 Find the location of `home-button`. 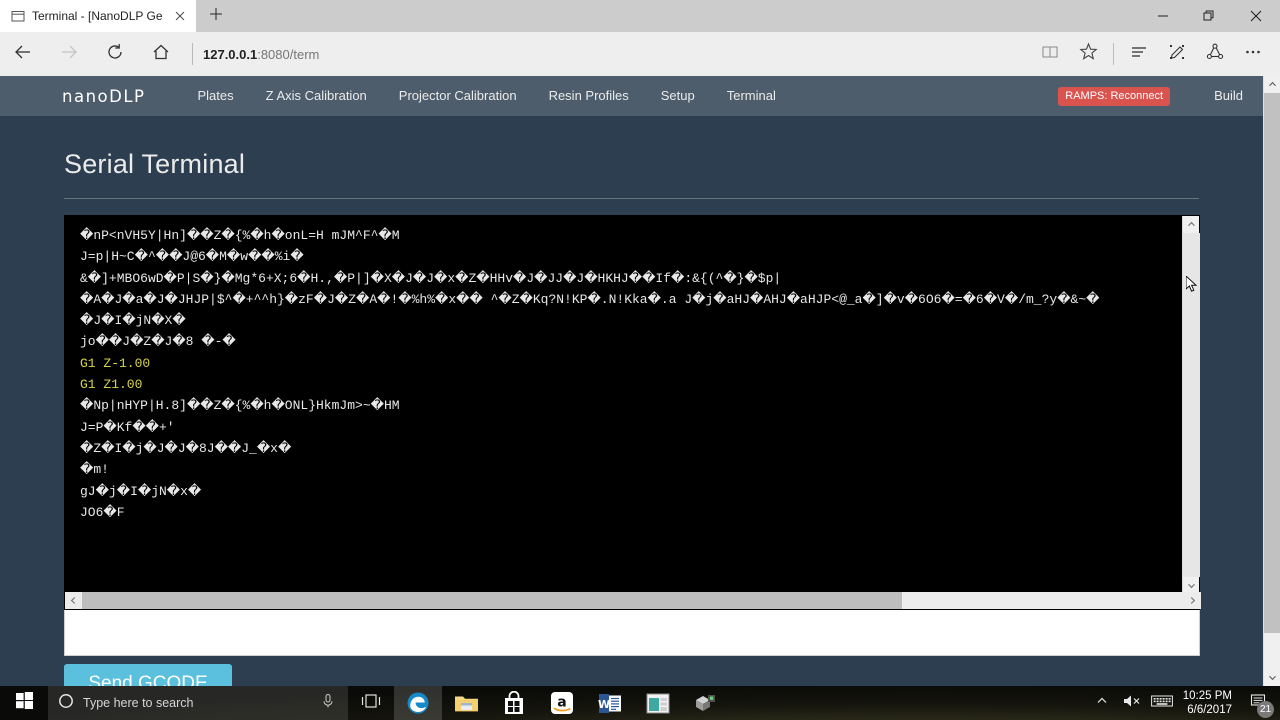

home-button is located at coordinates (161, 54).